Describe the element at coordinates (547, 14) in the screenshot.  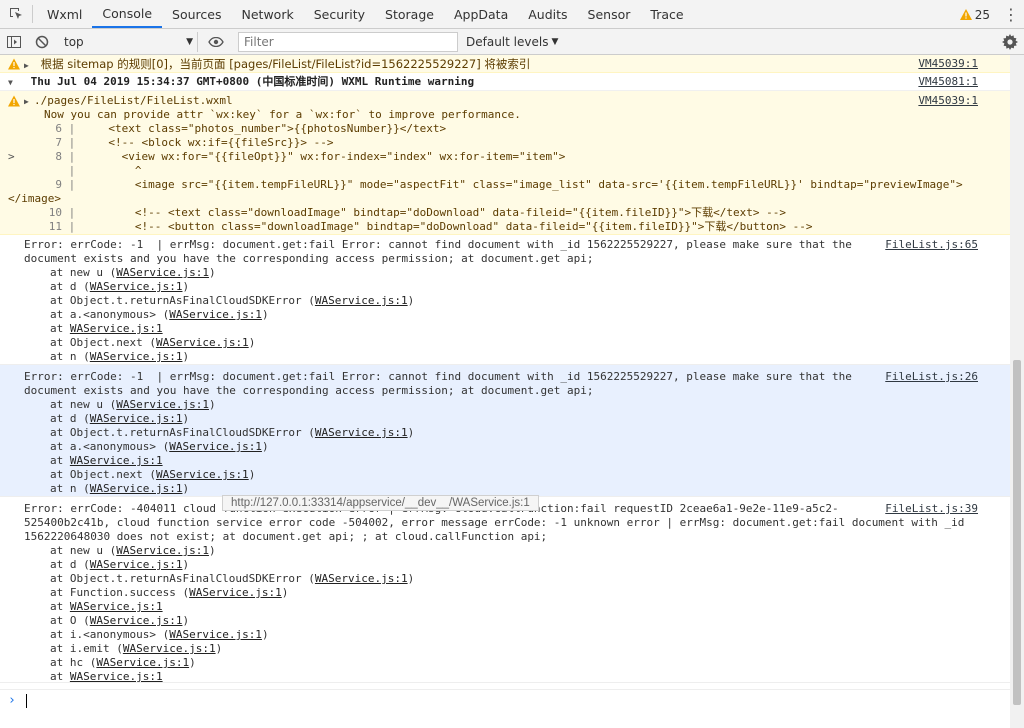
I see `tab-audits: Audits` at that location.